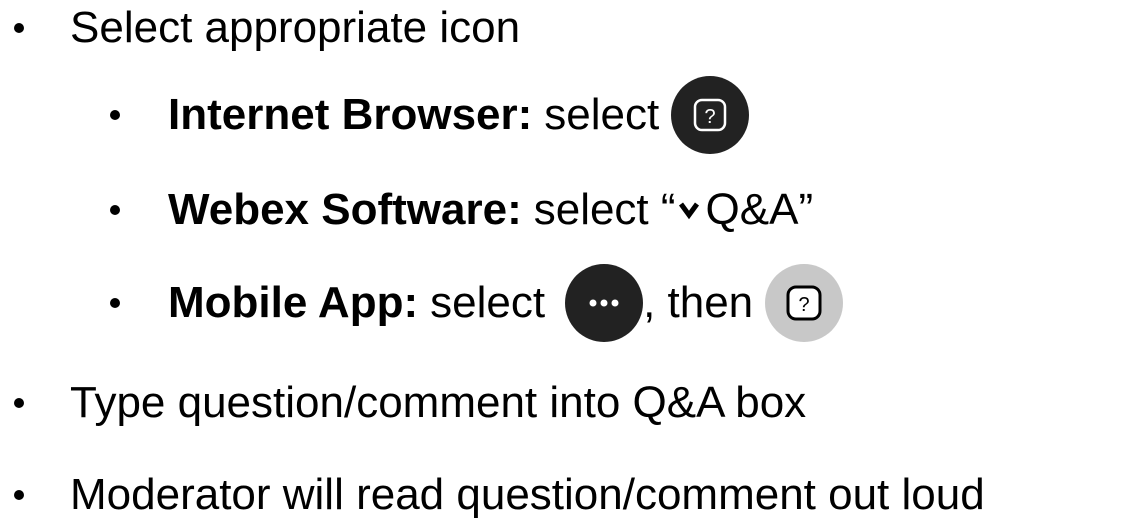  I want to click on platform-label: Webex Software:, so click(345, 209).